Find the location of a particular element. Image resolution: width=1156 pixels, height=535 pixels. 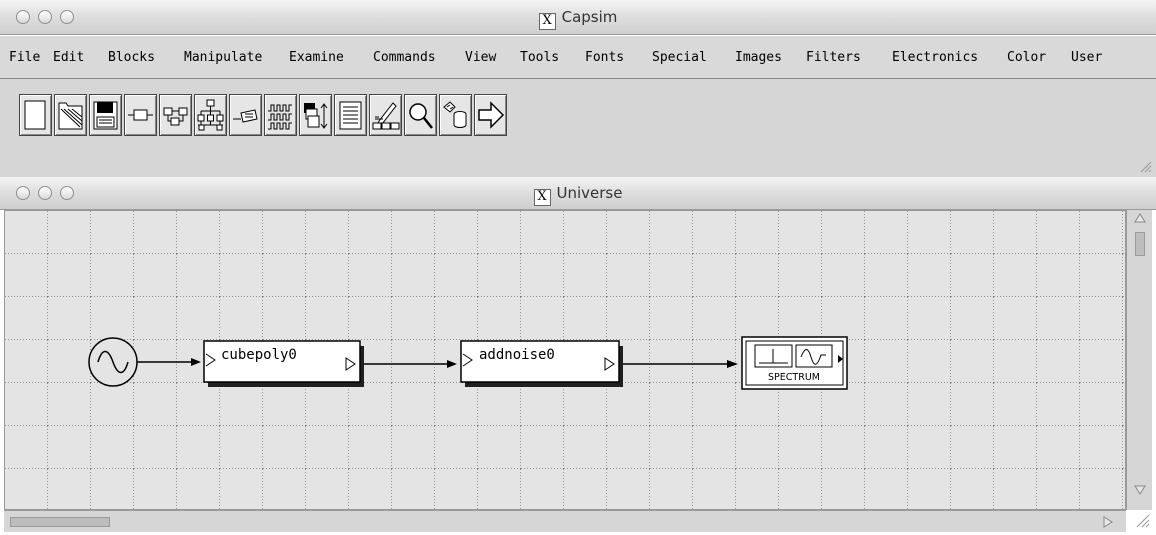

menu-special: Special is located at coordinates (679, 57).